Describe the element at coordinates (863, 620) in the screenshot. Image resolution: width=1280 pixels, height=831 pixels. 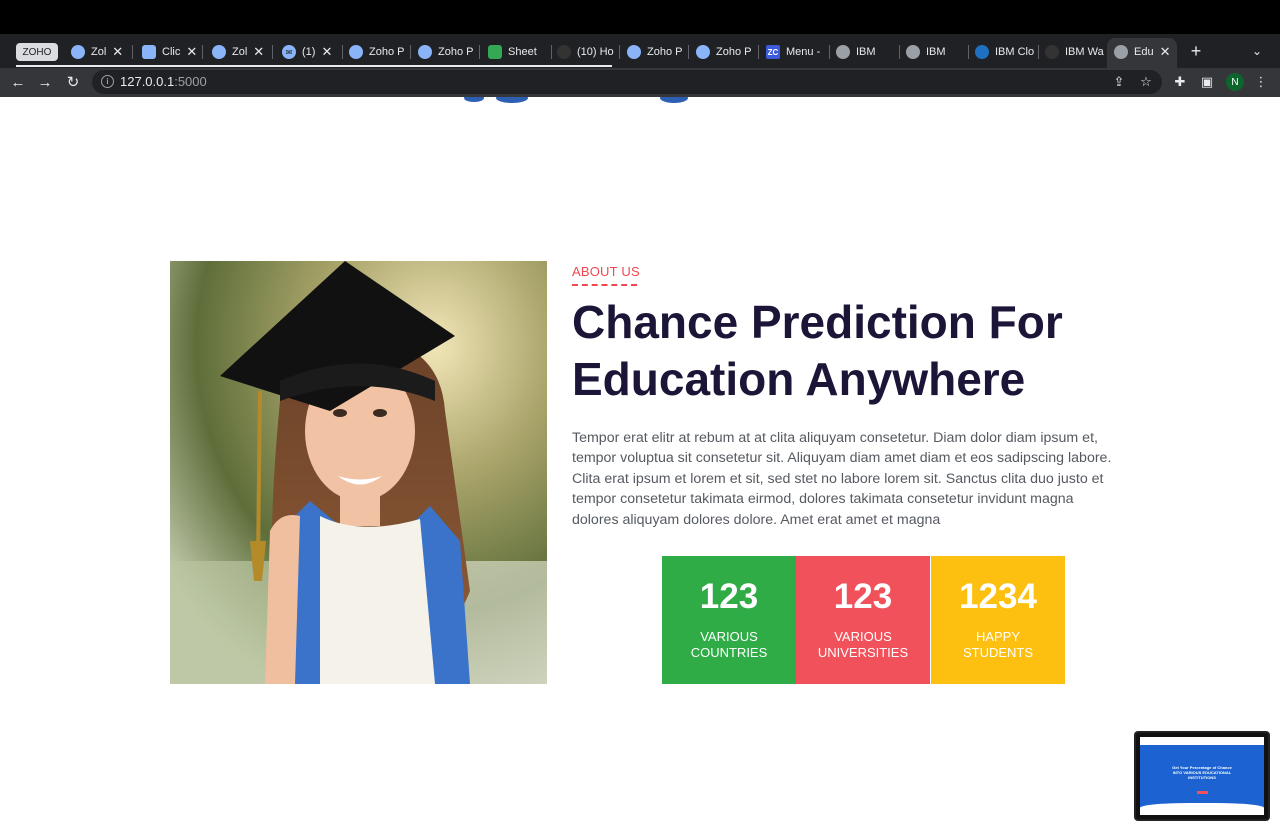
I see `stat-universities: 123 VARIOUS UNIVERSITIES` at that location.